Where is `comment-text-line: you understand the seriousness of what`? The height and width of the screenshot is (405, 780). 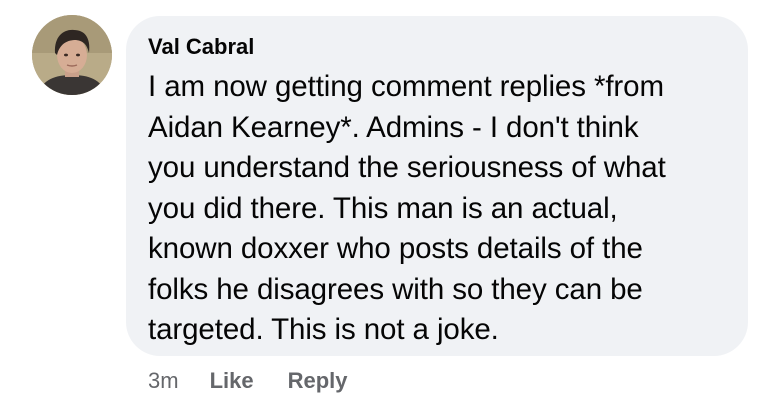 comment-text-line: you understand the seriousness of what is located at coordinates (407, 167).